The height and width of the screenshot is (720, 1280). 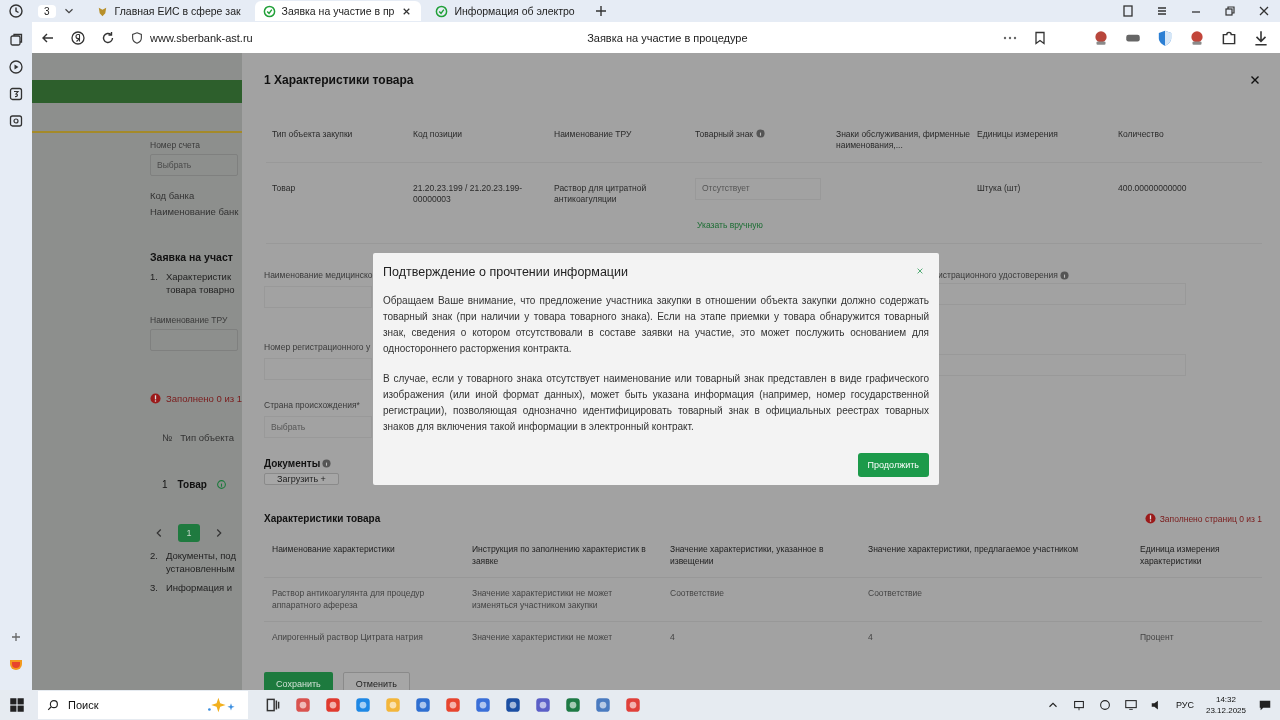 What do you see at coordinates (376, 681) in the screenshot?
I see `cancel-button: Отменить` at bounding box center [376, 681].